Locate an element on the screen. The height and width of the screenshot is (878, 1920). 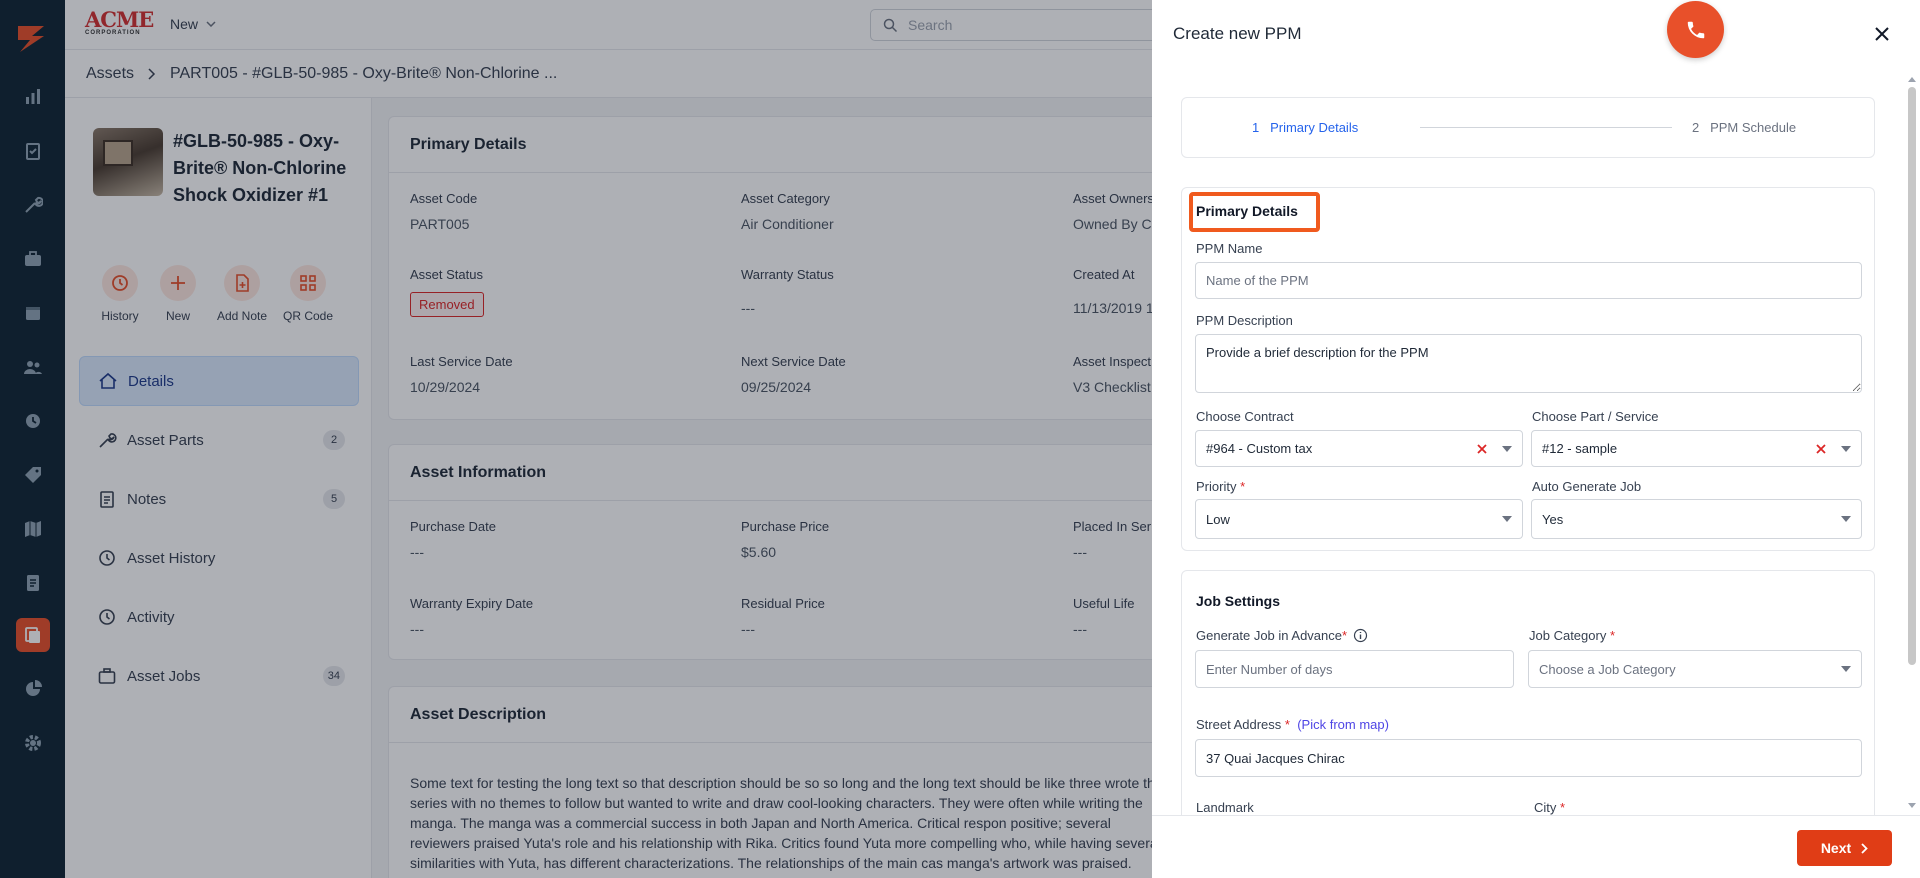
drawer-footer: Next is located at coordinates (1536, 846).